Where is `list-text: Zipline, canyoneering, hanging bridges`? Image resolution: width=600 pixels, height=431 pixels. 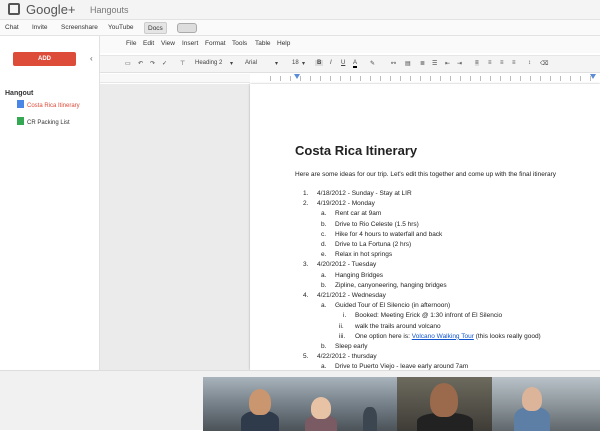 list-text: Zipline, canyoneering, hanging bridges is located at coordinates (391, 286).